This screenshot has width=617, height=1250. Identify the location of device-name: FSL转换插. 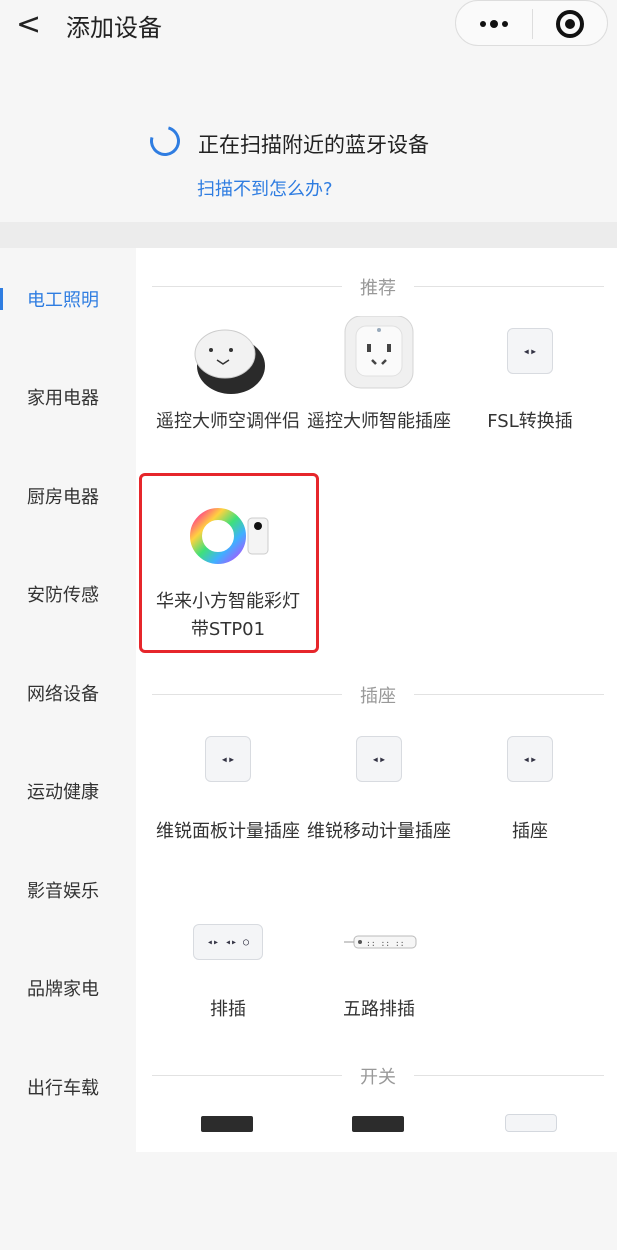
(530, 421).